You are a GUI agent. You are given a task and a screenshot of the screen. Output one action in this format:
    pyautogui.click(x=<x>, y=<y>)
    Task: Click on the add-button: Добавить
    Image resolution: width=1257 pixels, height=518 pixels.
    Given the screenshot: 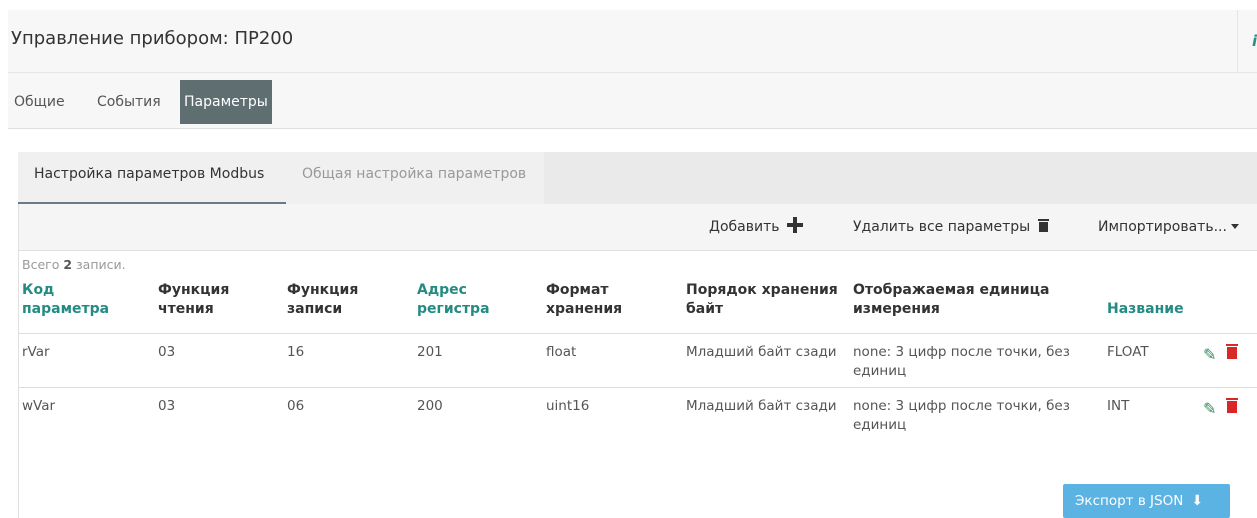 What is the action you would take?
    pyautogui.click(x=756, y=227)
    